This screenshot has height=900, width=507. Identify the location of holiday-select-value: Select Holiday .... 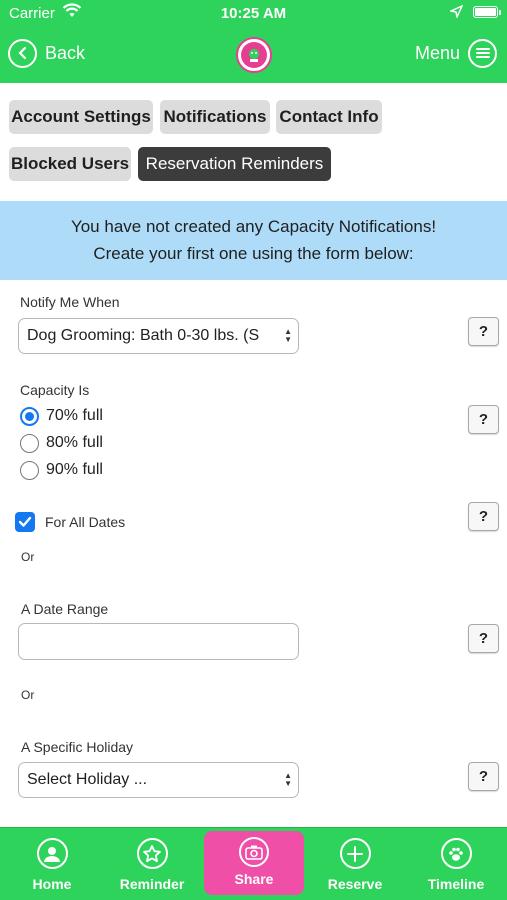
(87, 779).